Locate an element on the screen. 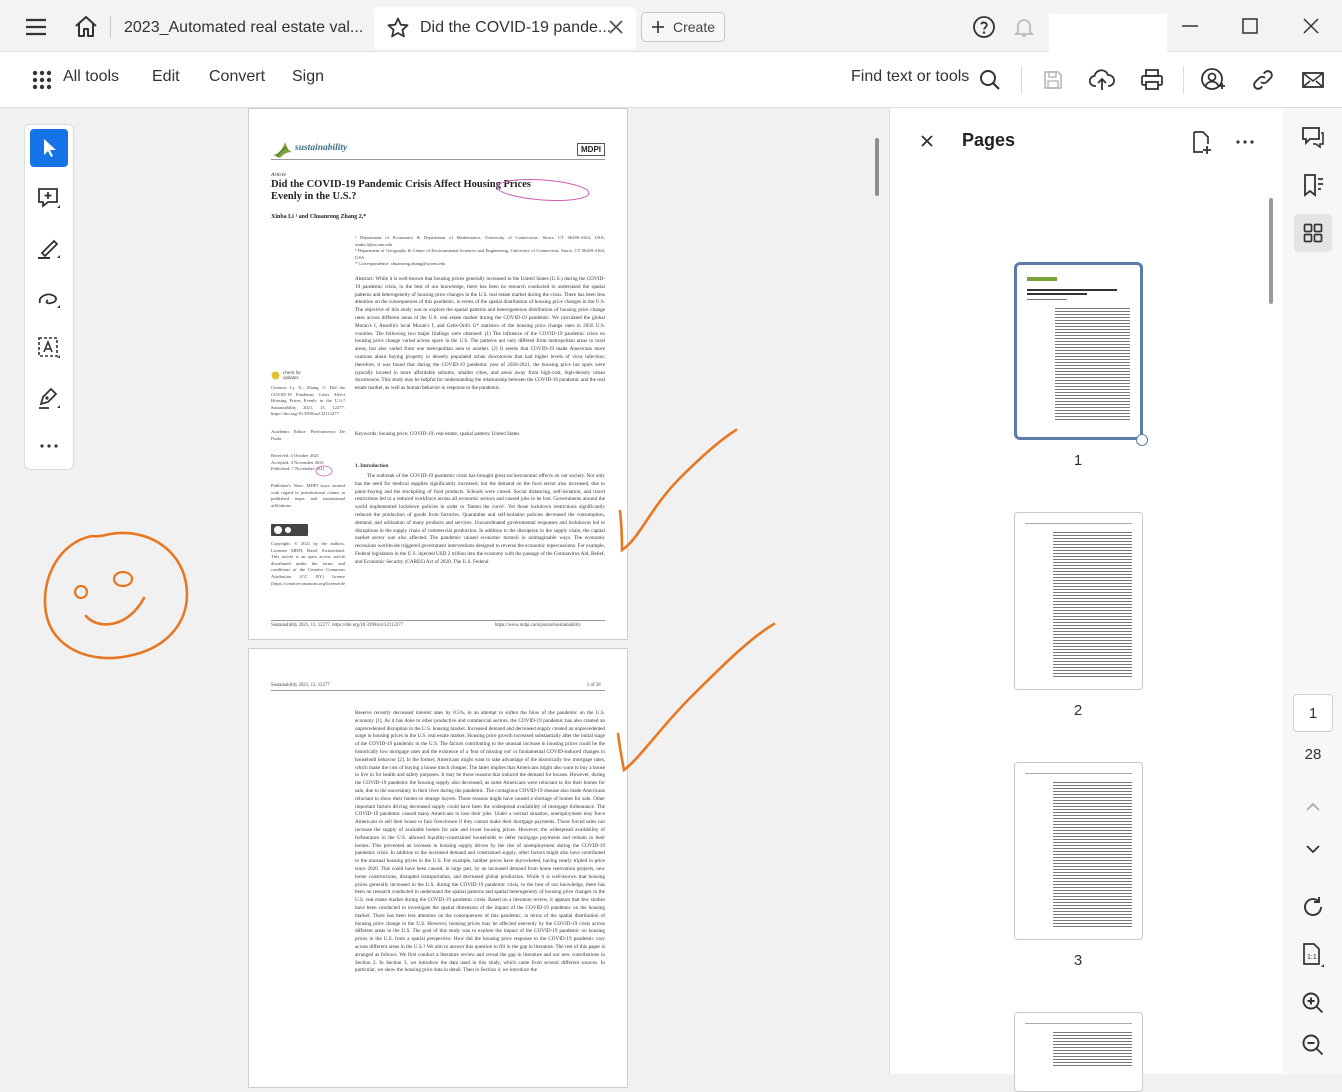  smiley-right-eye is located at coordinates (123, 579).